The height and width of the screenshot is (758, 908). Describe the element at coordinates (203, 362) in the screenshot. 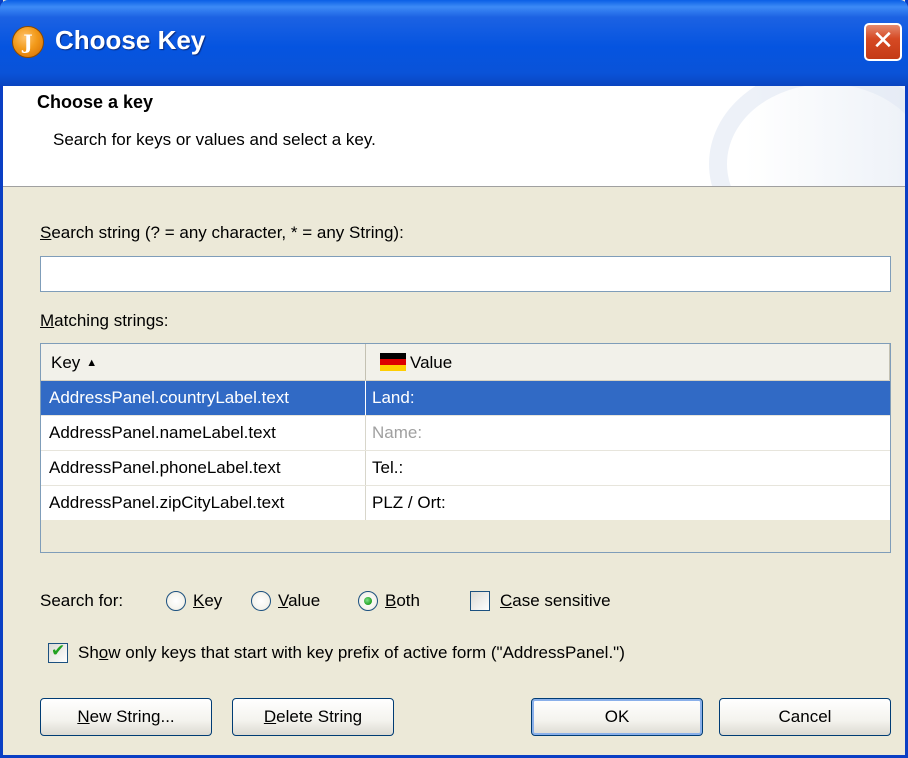

I see `column-header-key: Key ▲` at that location.